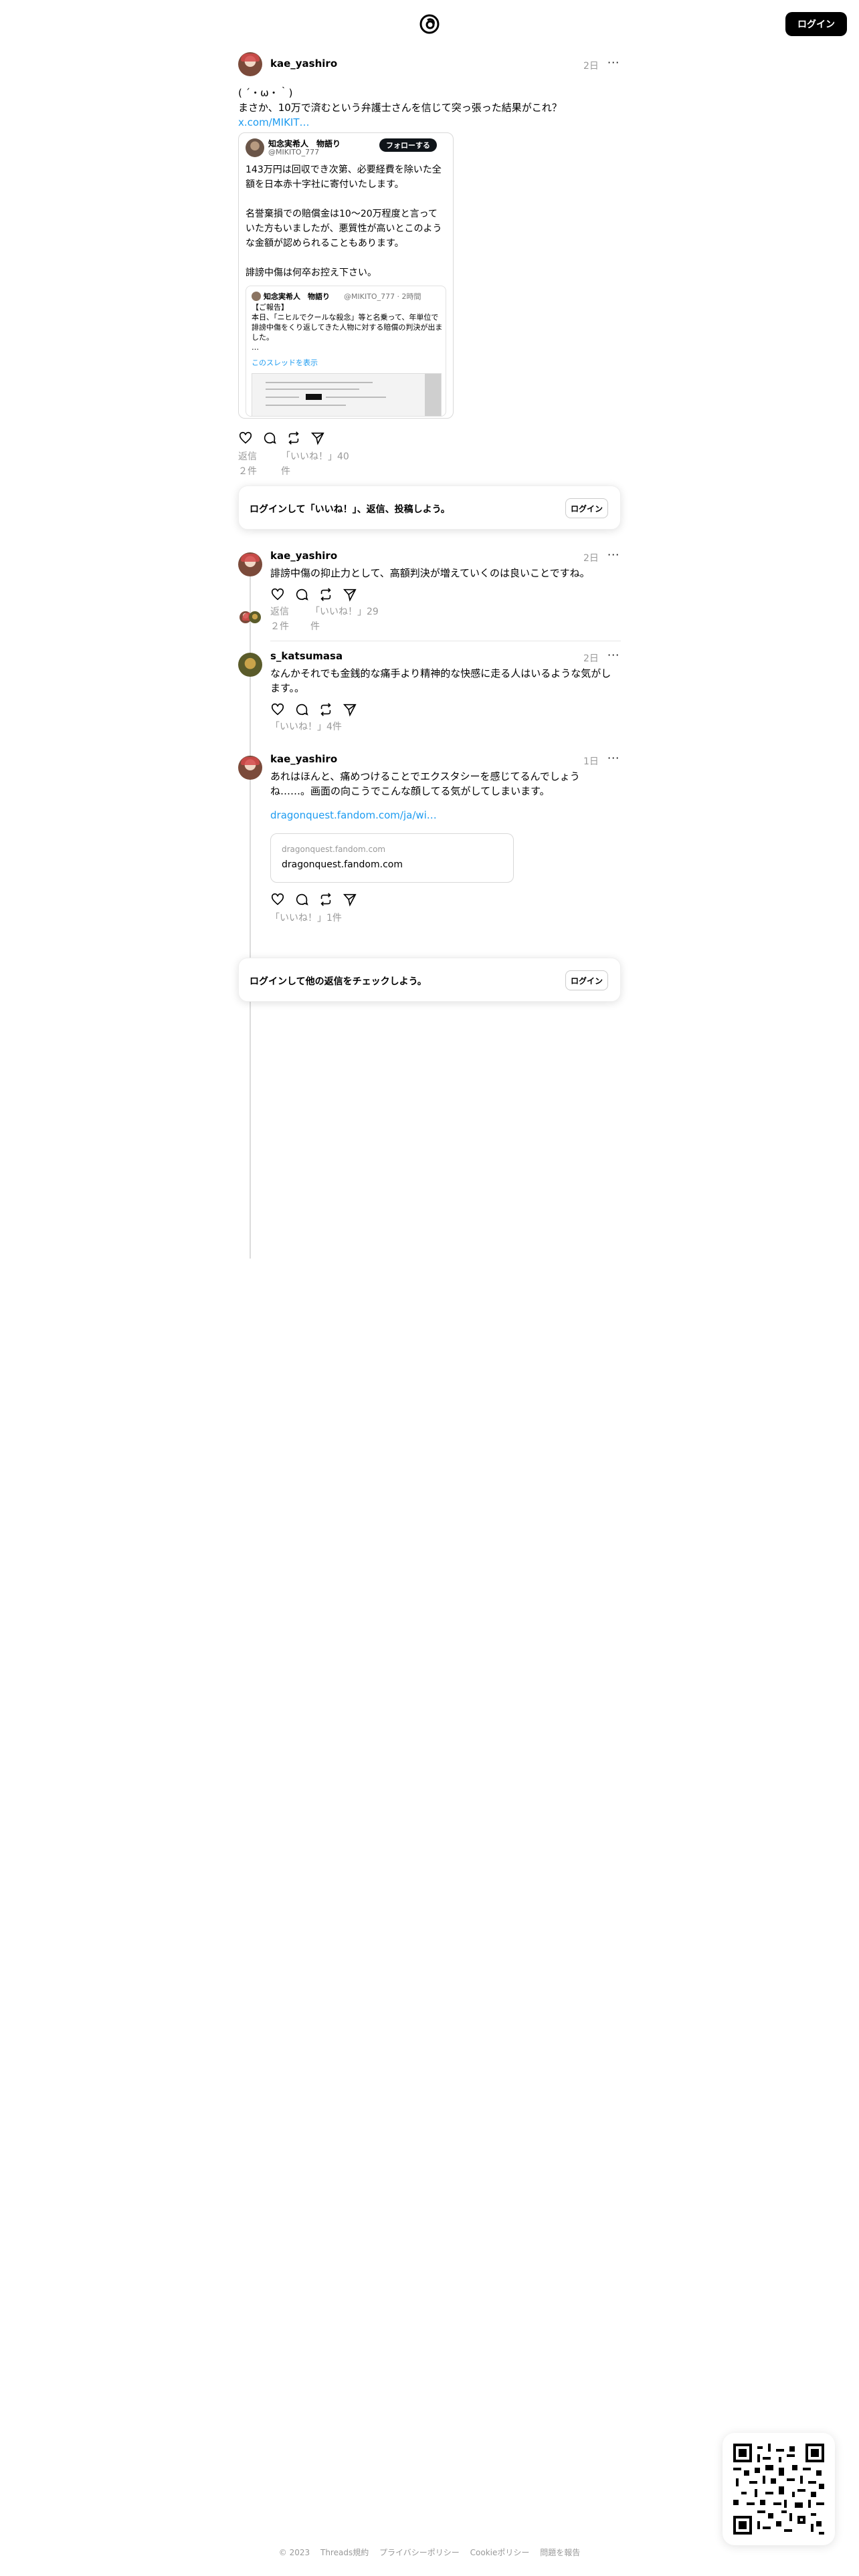 This screenshot has height=2576, width=859. What do you see at coordinates (314, 397) in the screenshot?
I see `redaction-bar` at bounding box center [314, 397].